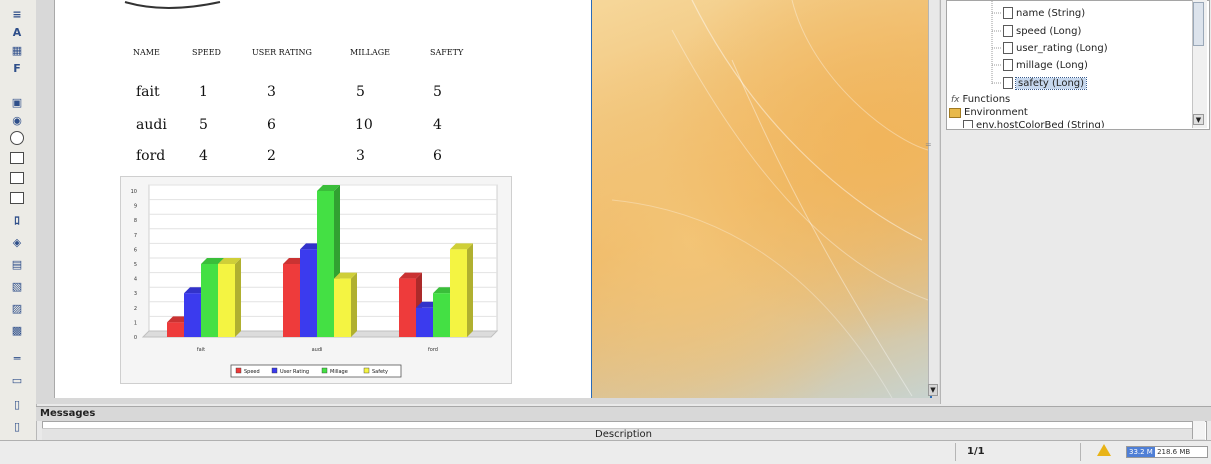 This screenshot has height=464, width=1211. I want to click on subreport-tool-icon: ◈, so click(17, 242).